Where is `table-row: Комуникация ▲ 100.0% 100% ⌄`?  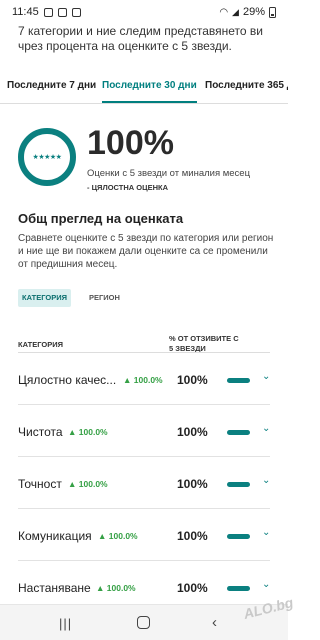
table-row: Комуникация ▲ 100.0% 100% ⌄ is located at coordinates (144, 535).